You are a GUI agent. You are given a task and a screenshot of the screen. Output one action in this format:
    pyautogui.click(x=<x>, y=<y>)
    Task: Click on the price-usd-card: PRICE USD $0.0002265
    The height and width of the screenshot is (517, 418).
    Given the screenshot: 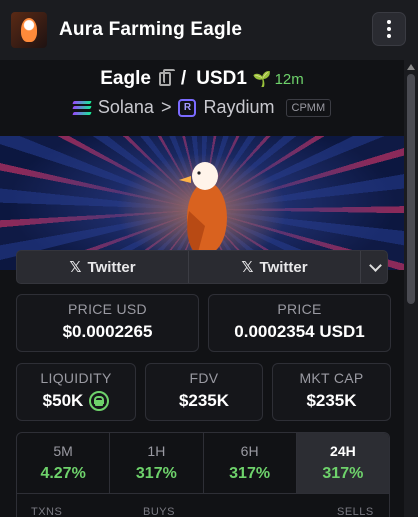 What is the action you would take?
    pyautogui.click(x=107, y=323)
    